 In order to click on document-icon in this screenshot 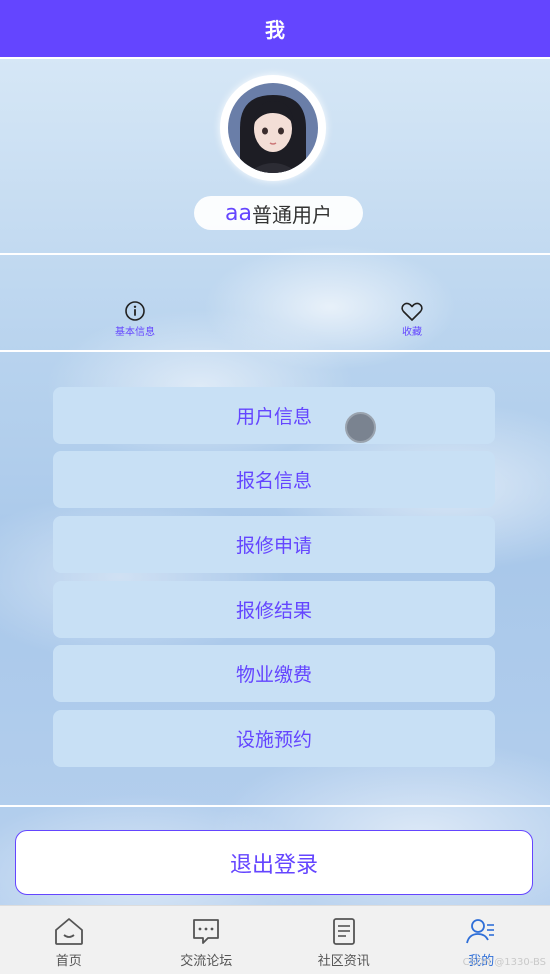, I will do `click(343, 931)`.